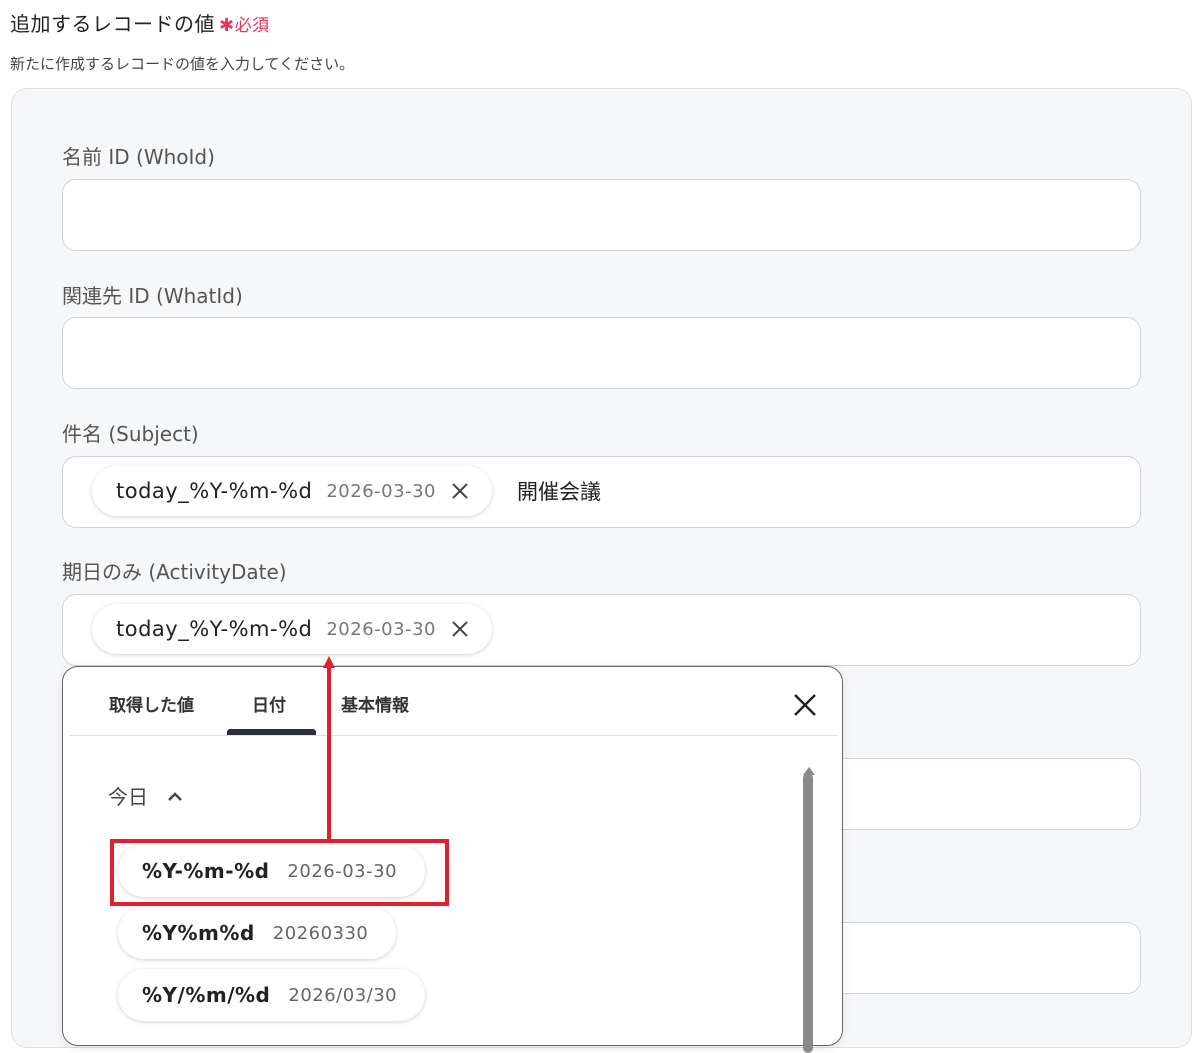  What do you see at coordinates (329, 753) in the screenshot?
I see `annotation-arrow-line` at bounding box center [329, 753].